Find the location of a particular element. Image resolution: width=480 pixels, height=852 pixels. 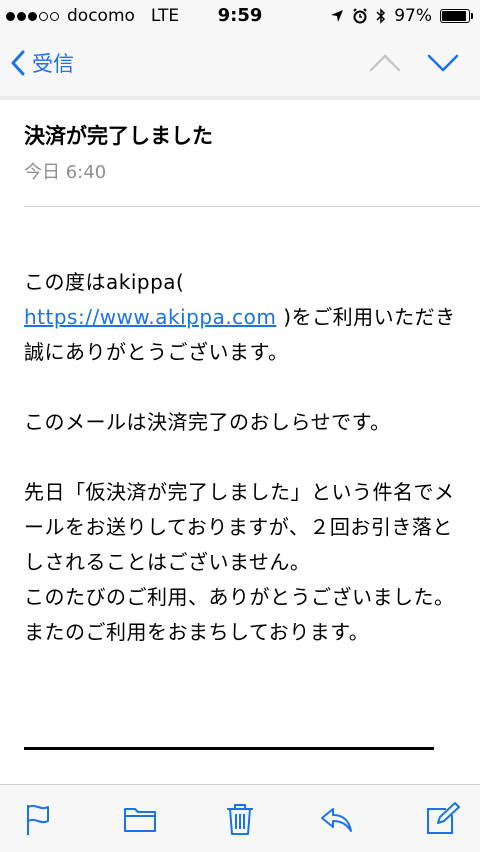

akippa-link: https://www.akippa.com is located at coordinates (150, 317).